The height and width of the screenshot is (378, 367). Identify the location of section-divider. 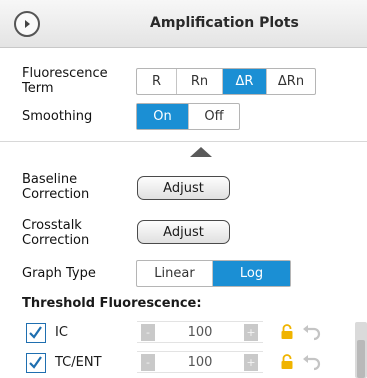
(183, 141).